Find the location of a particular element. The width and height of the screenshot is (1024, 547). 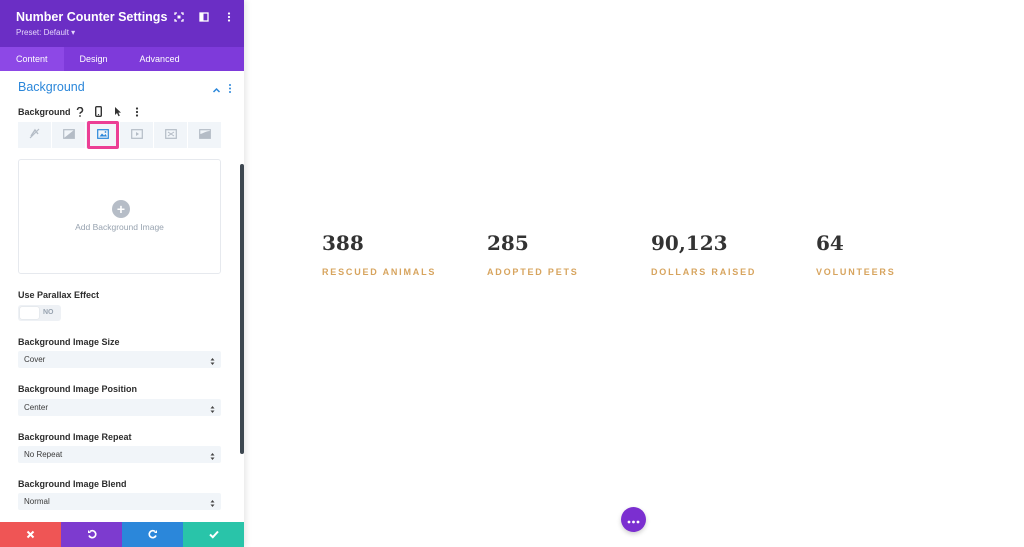

bg-type-pattern is located at coordinates (171, 135).